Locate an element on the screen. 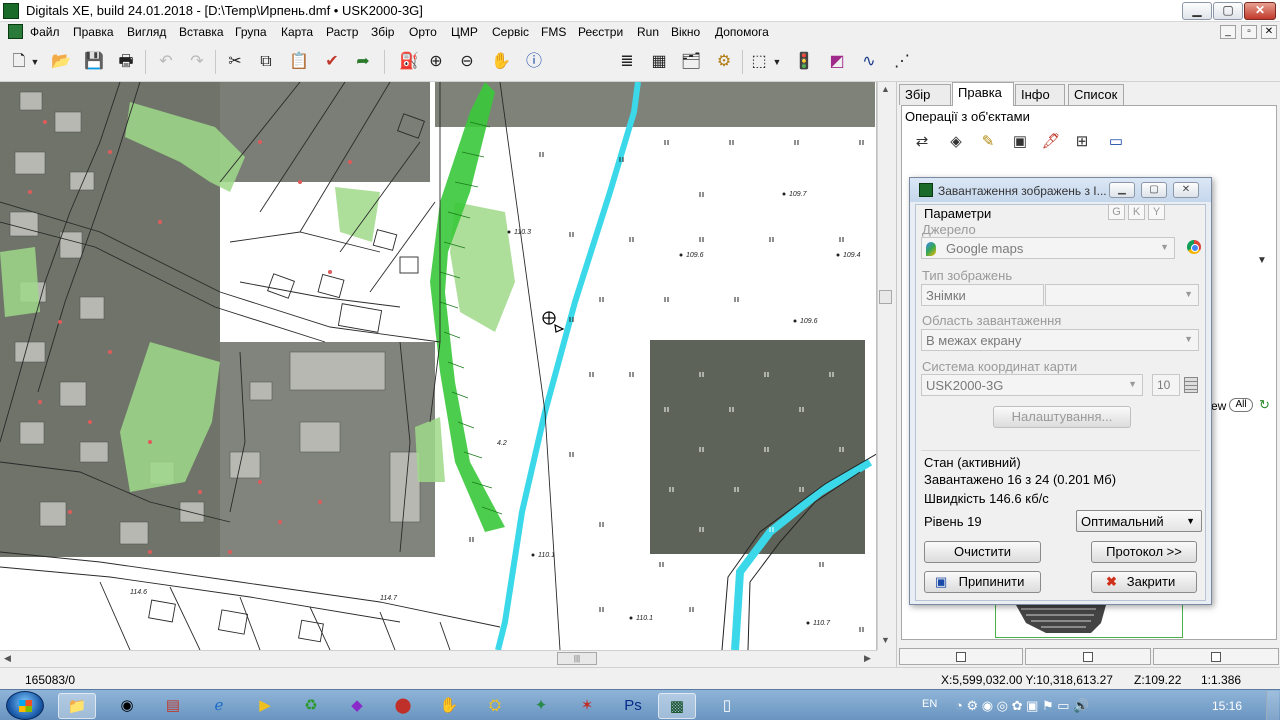  dialog-close-button: ✕ is located at coordinates (1186, 190).